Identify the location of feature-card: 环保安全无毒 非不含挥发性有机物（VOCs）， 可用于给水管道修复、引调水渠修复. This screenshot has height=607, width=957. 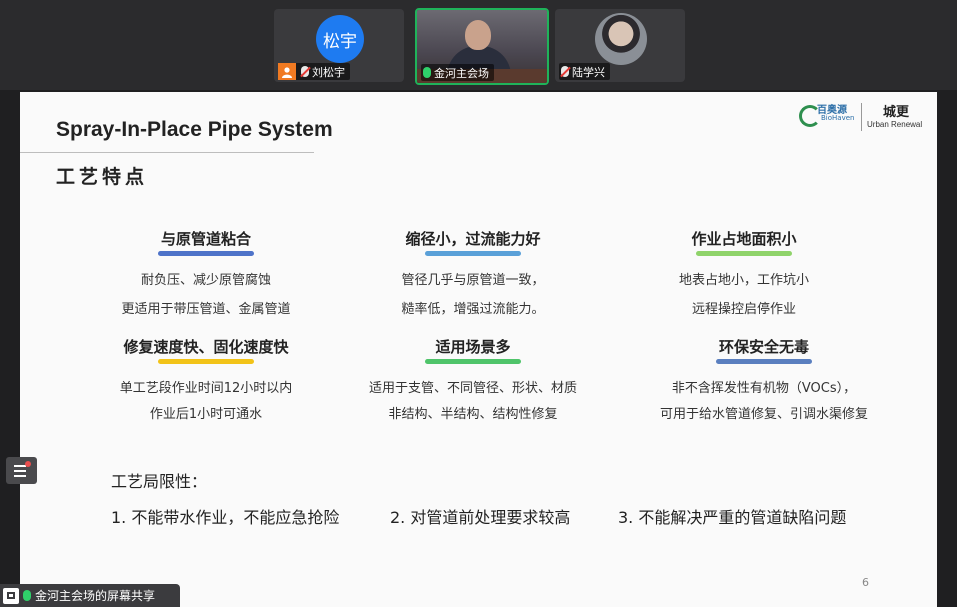
(764, 382).